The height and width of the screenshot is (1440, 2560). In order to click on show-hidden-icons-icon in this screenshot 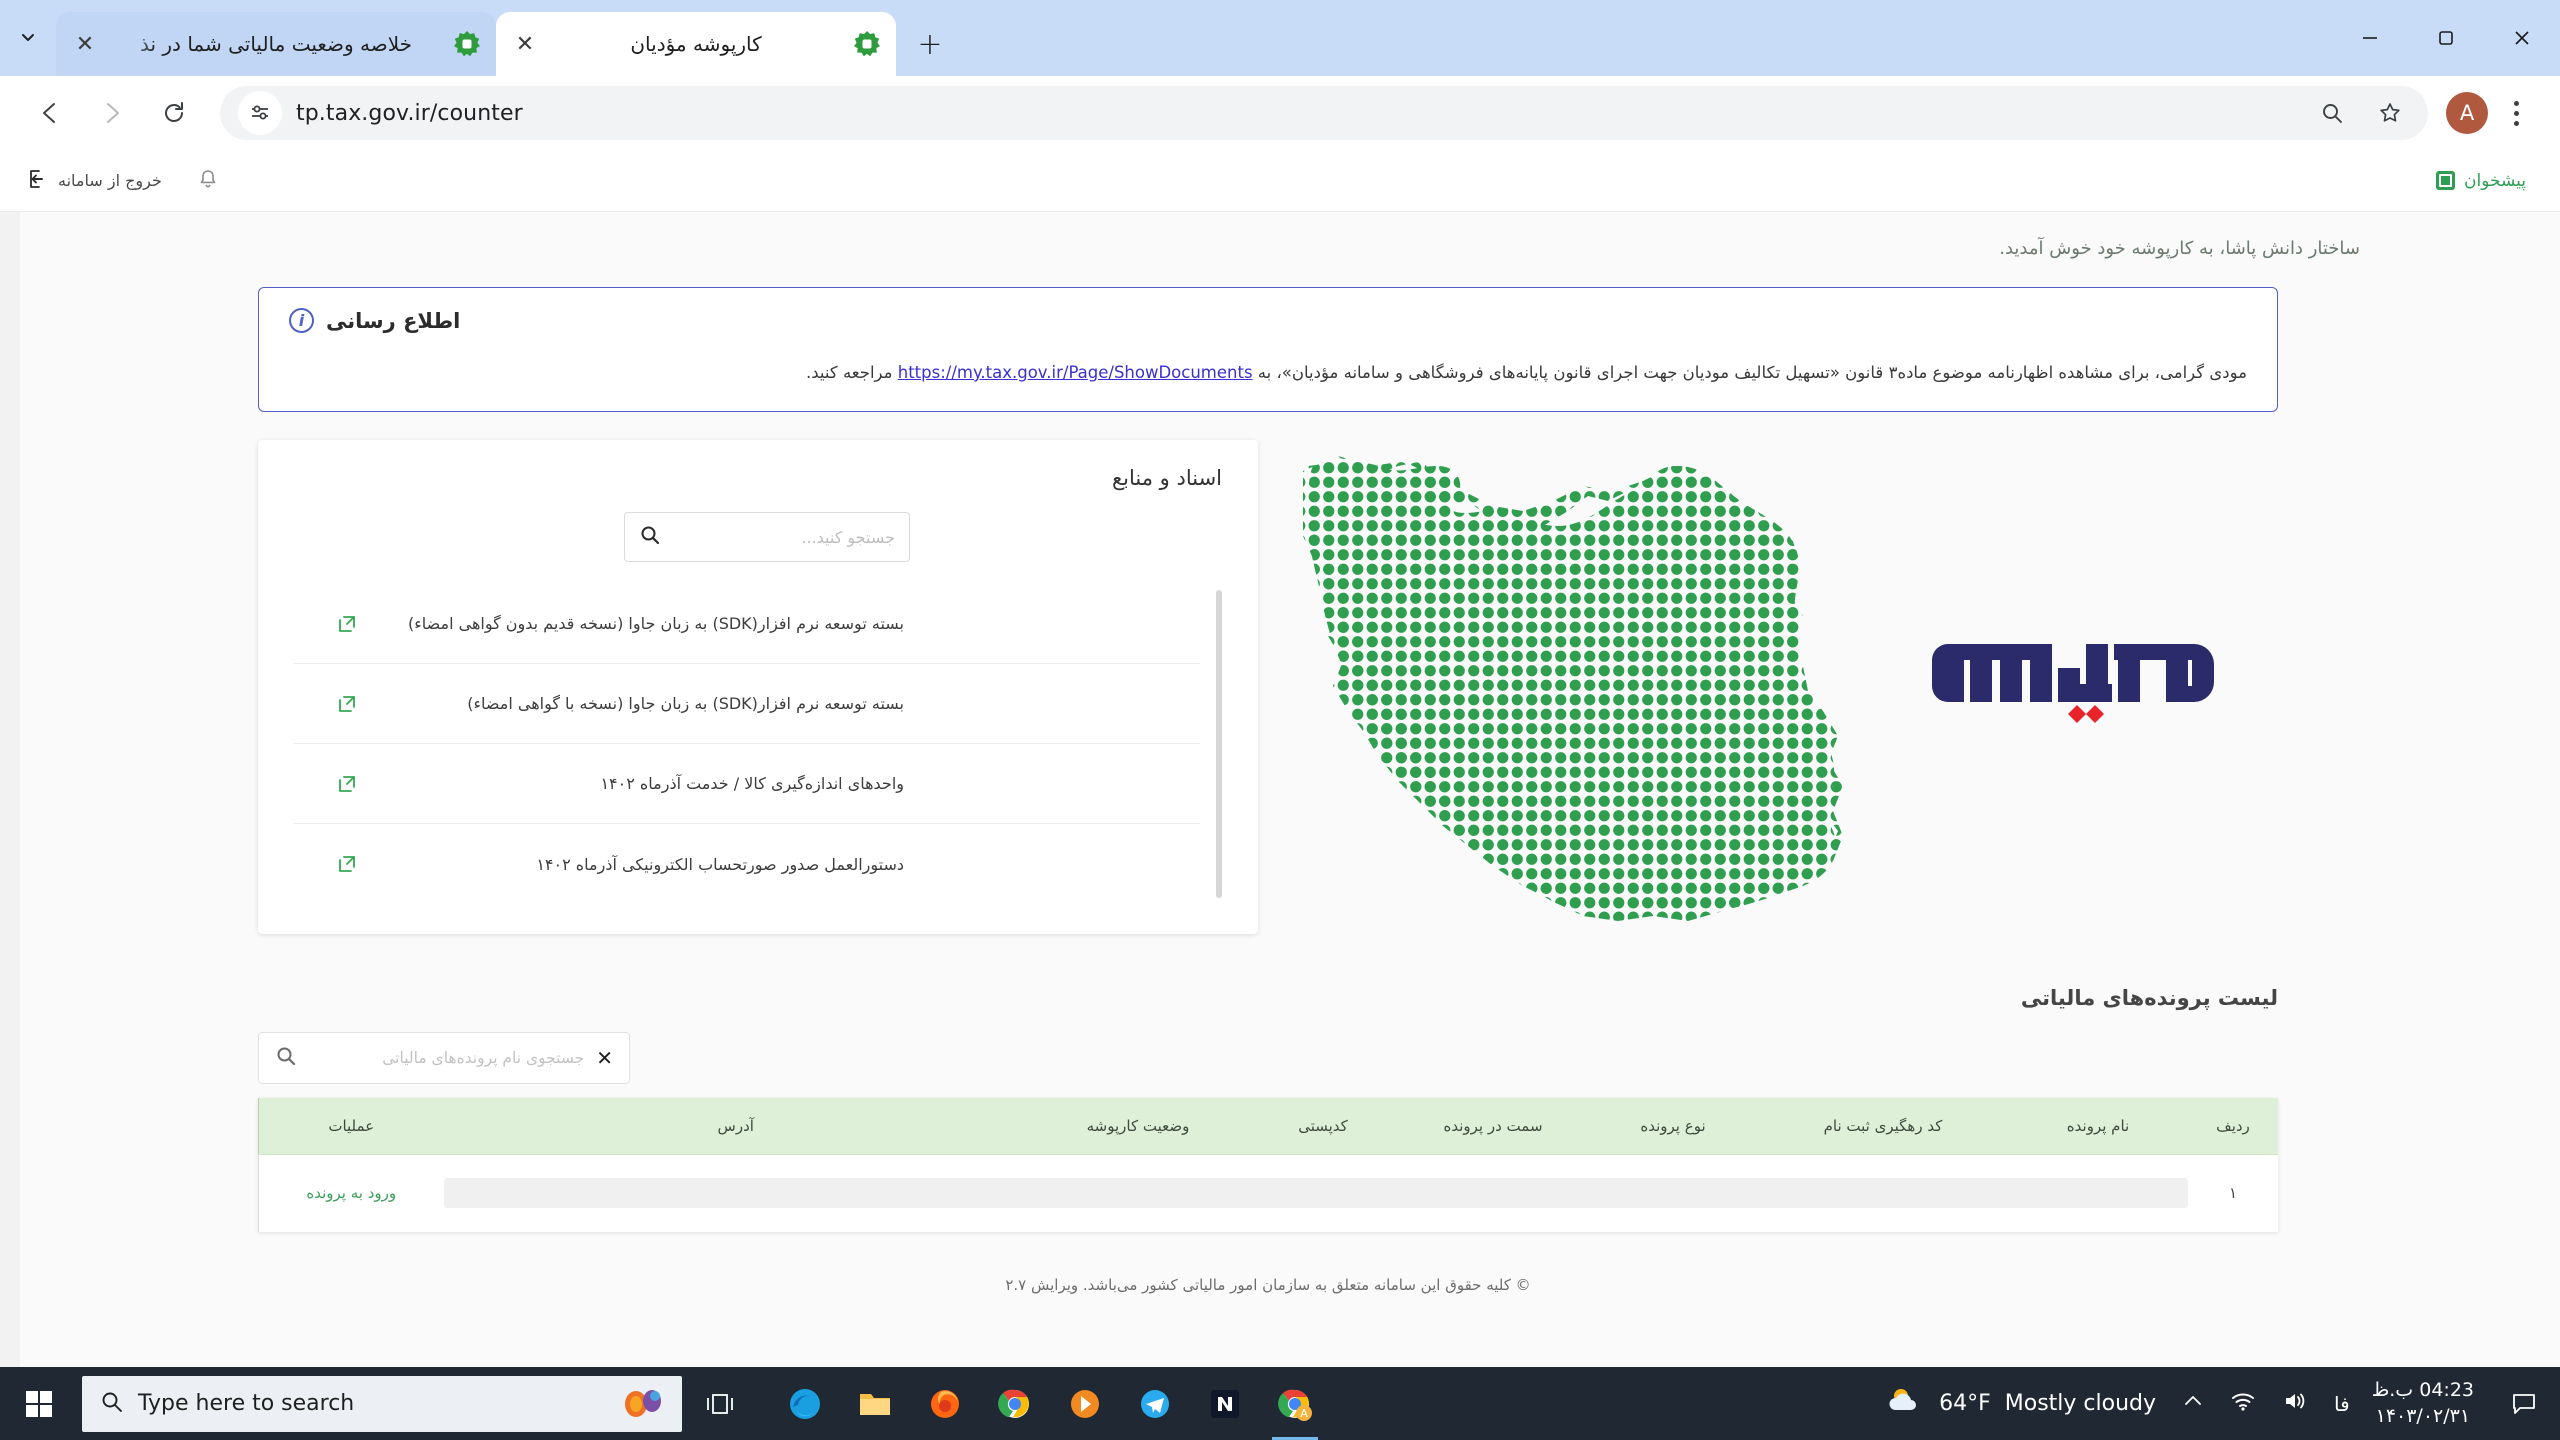, I will do `click(2193, 1403)`.